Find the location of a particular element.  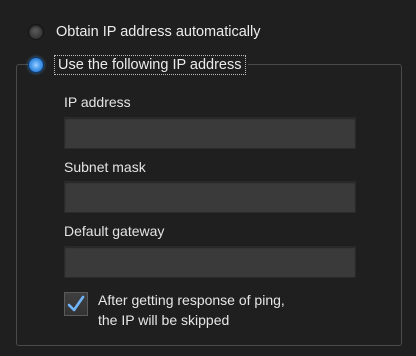

radio-button-unselected is located at coordinates (36, 32).